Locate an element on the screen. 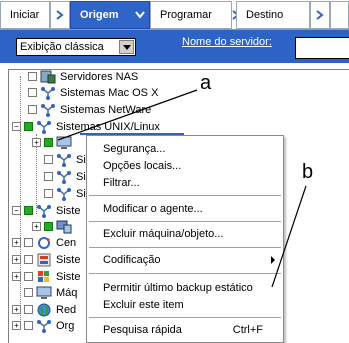 The height and width of the screenshot is (343, 349). callout-a-line is located at coordinates (127, 115).